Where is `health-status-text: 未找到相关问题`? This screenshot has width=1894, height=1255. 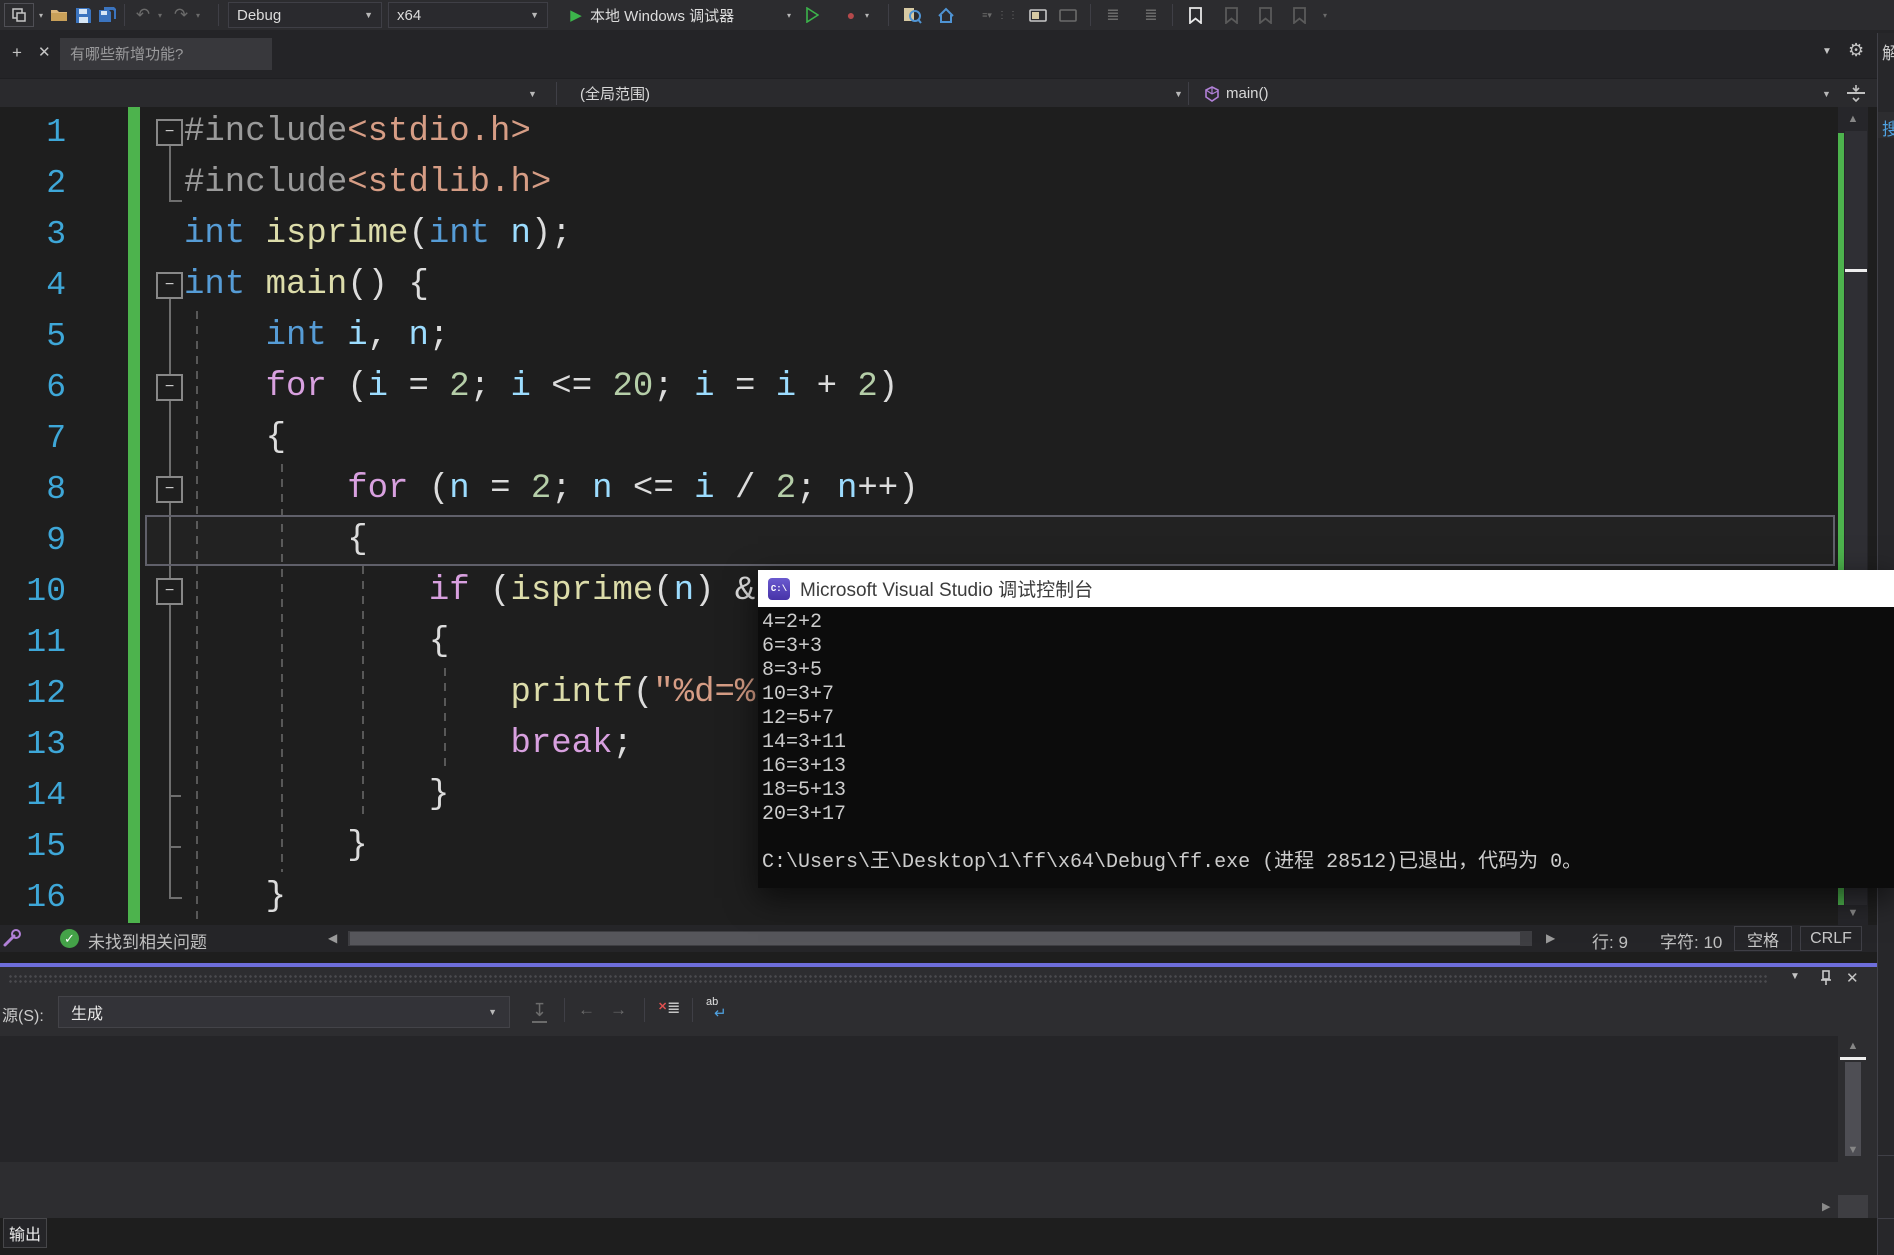 health-status-text: 未找到相关问题 is located at coordinates (147, 940).